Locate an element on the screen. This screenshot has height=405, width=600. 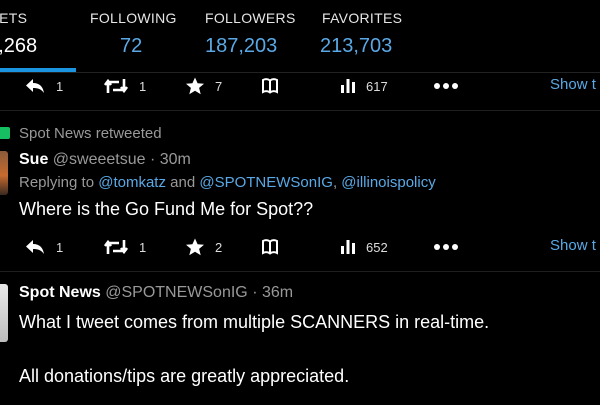
followers-label: FOLLOWERS is located at coordinates (250, 18).